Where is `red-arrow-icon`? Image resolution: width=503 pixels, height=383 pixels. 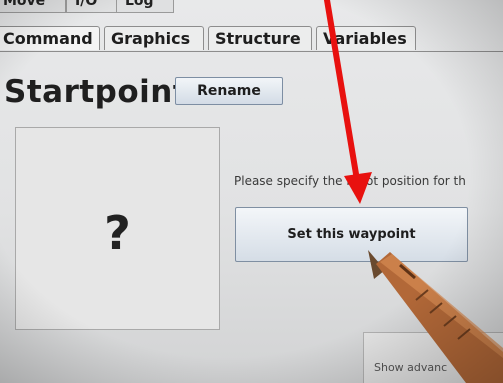
red-arrow-icon is located at coordinates (348, 102).